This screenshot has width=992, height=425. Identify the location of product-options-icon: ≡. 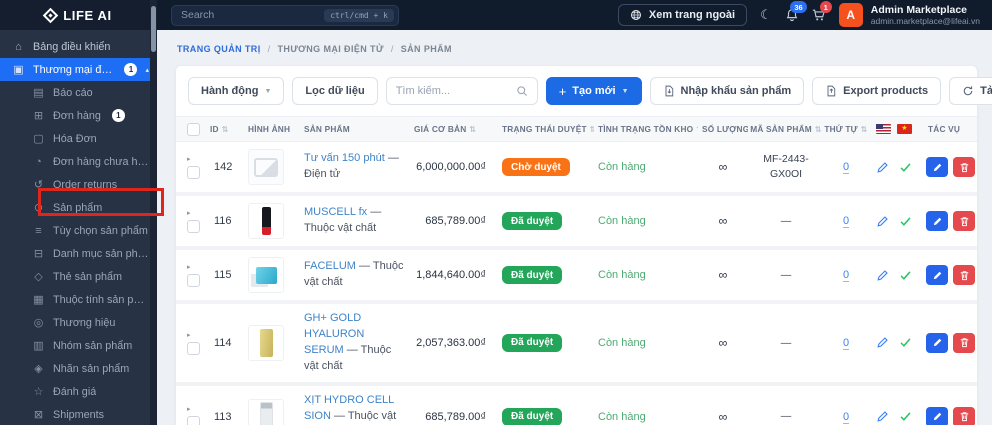
(38, 230).